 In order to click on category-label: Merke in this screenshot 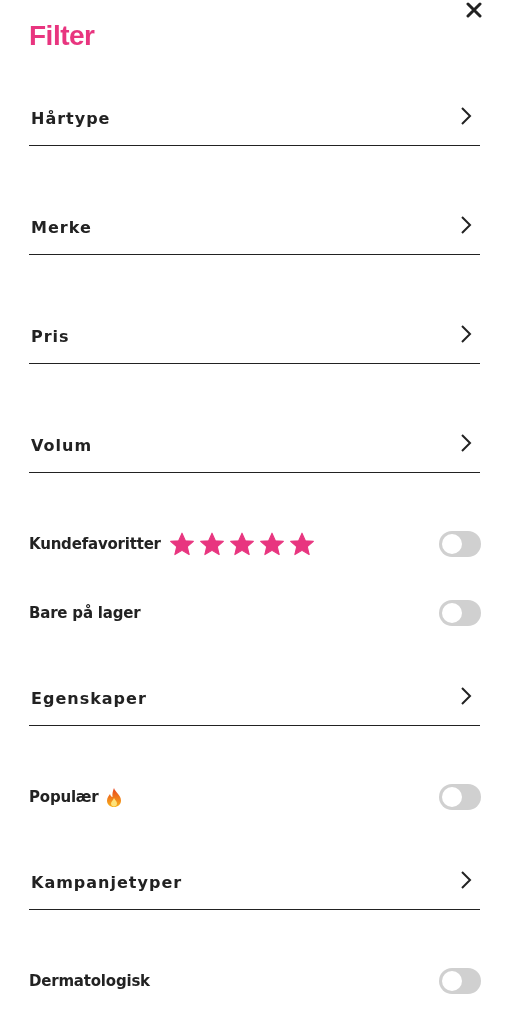, I will do `click(61, 227)`.